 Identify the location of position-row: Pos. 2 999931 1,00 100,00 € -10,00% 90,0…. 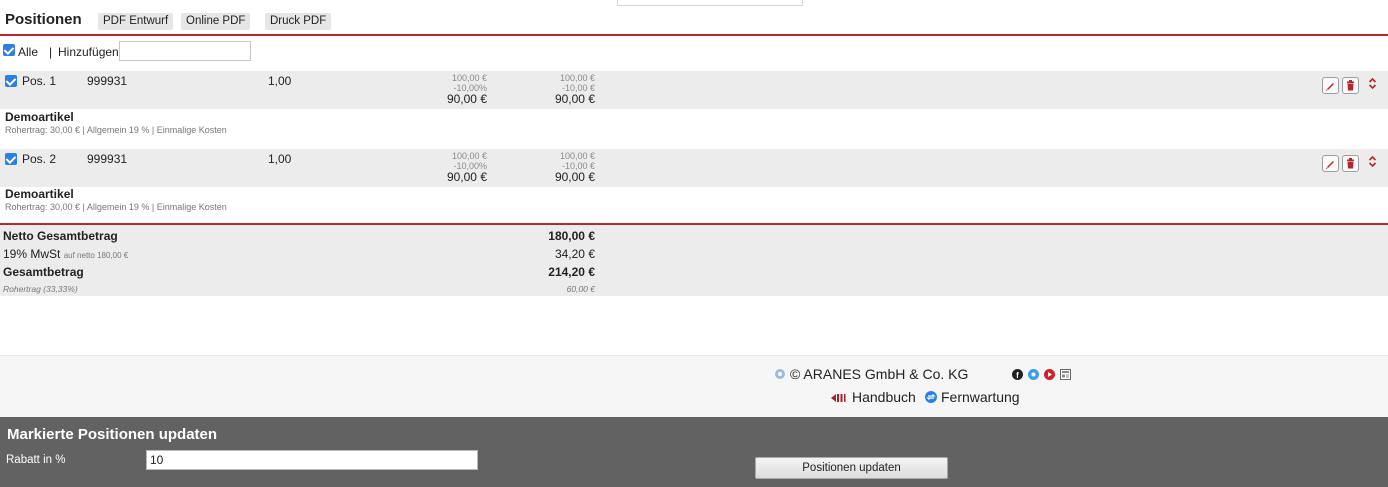
(694, 168).